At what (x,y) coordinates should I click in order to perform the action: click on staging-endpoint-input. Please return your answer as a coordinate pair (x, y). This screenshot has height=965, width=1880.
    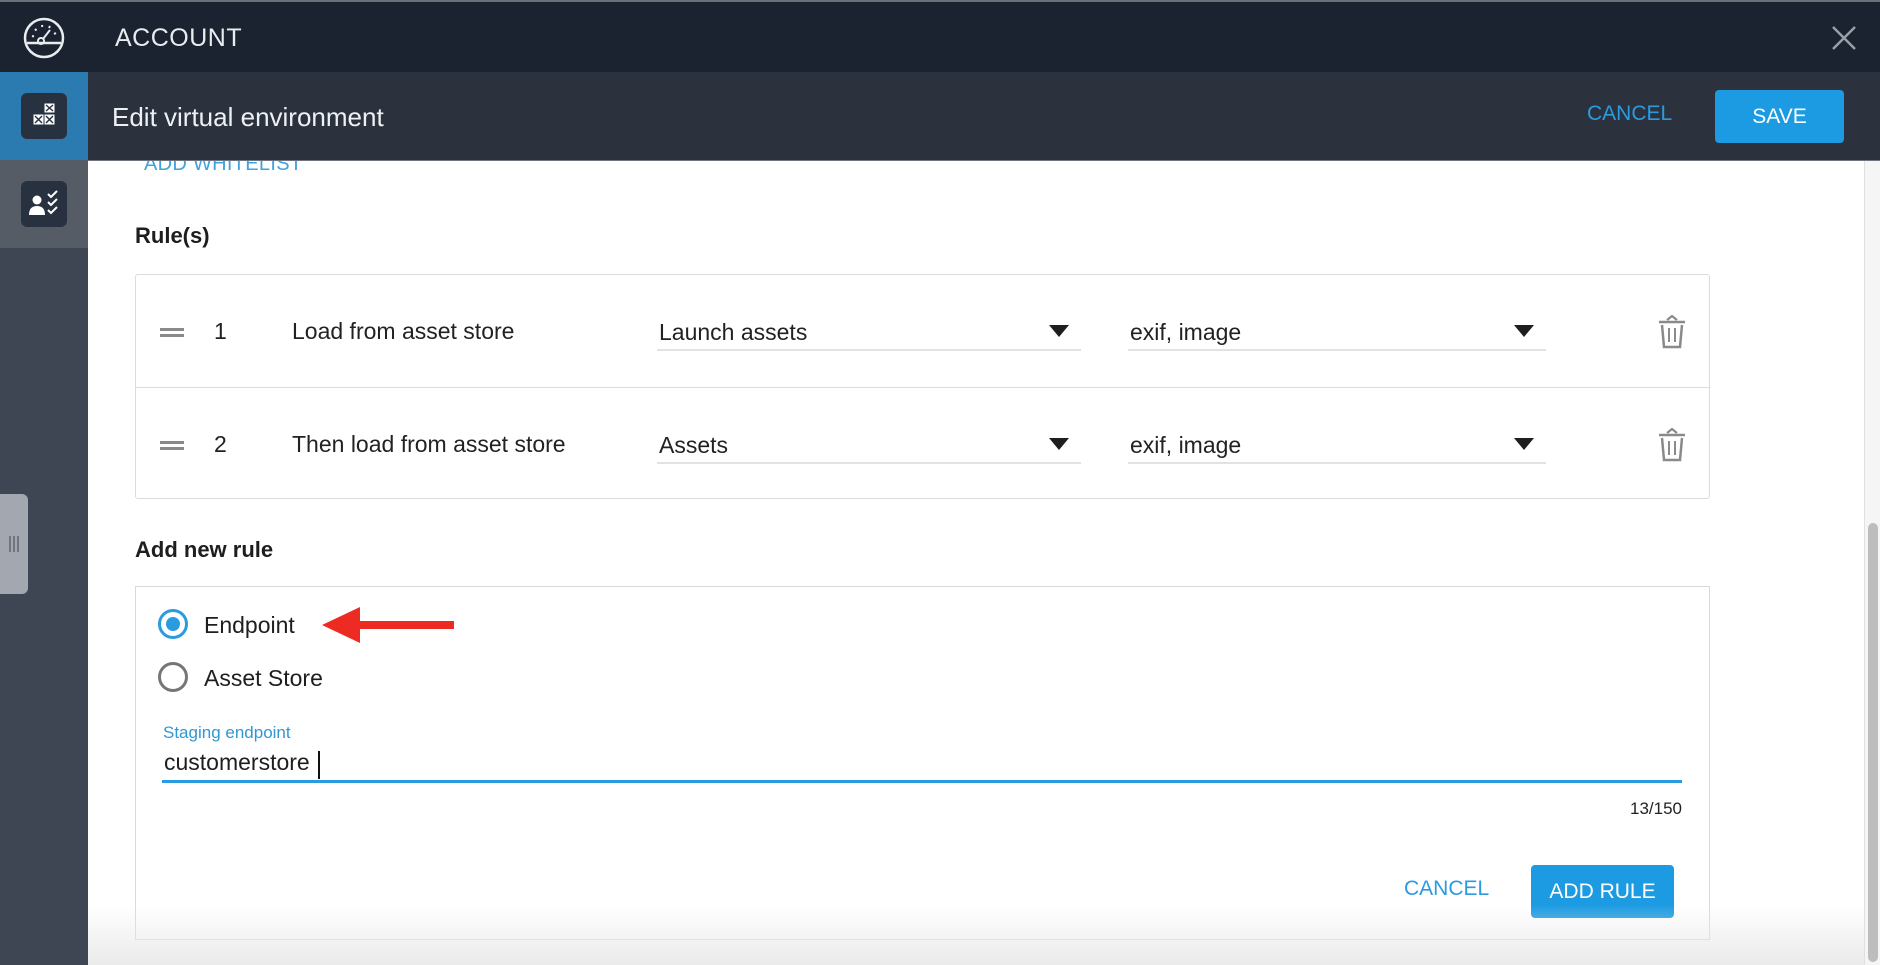
    Looking at the image, I should click on (922, 764).